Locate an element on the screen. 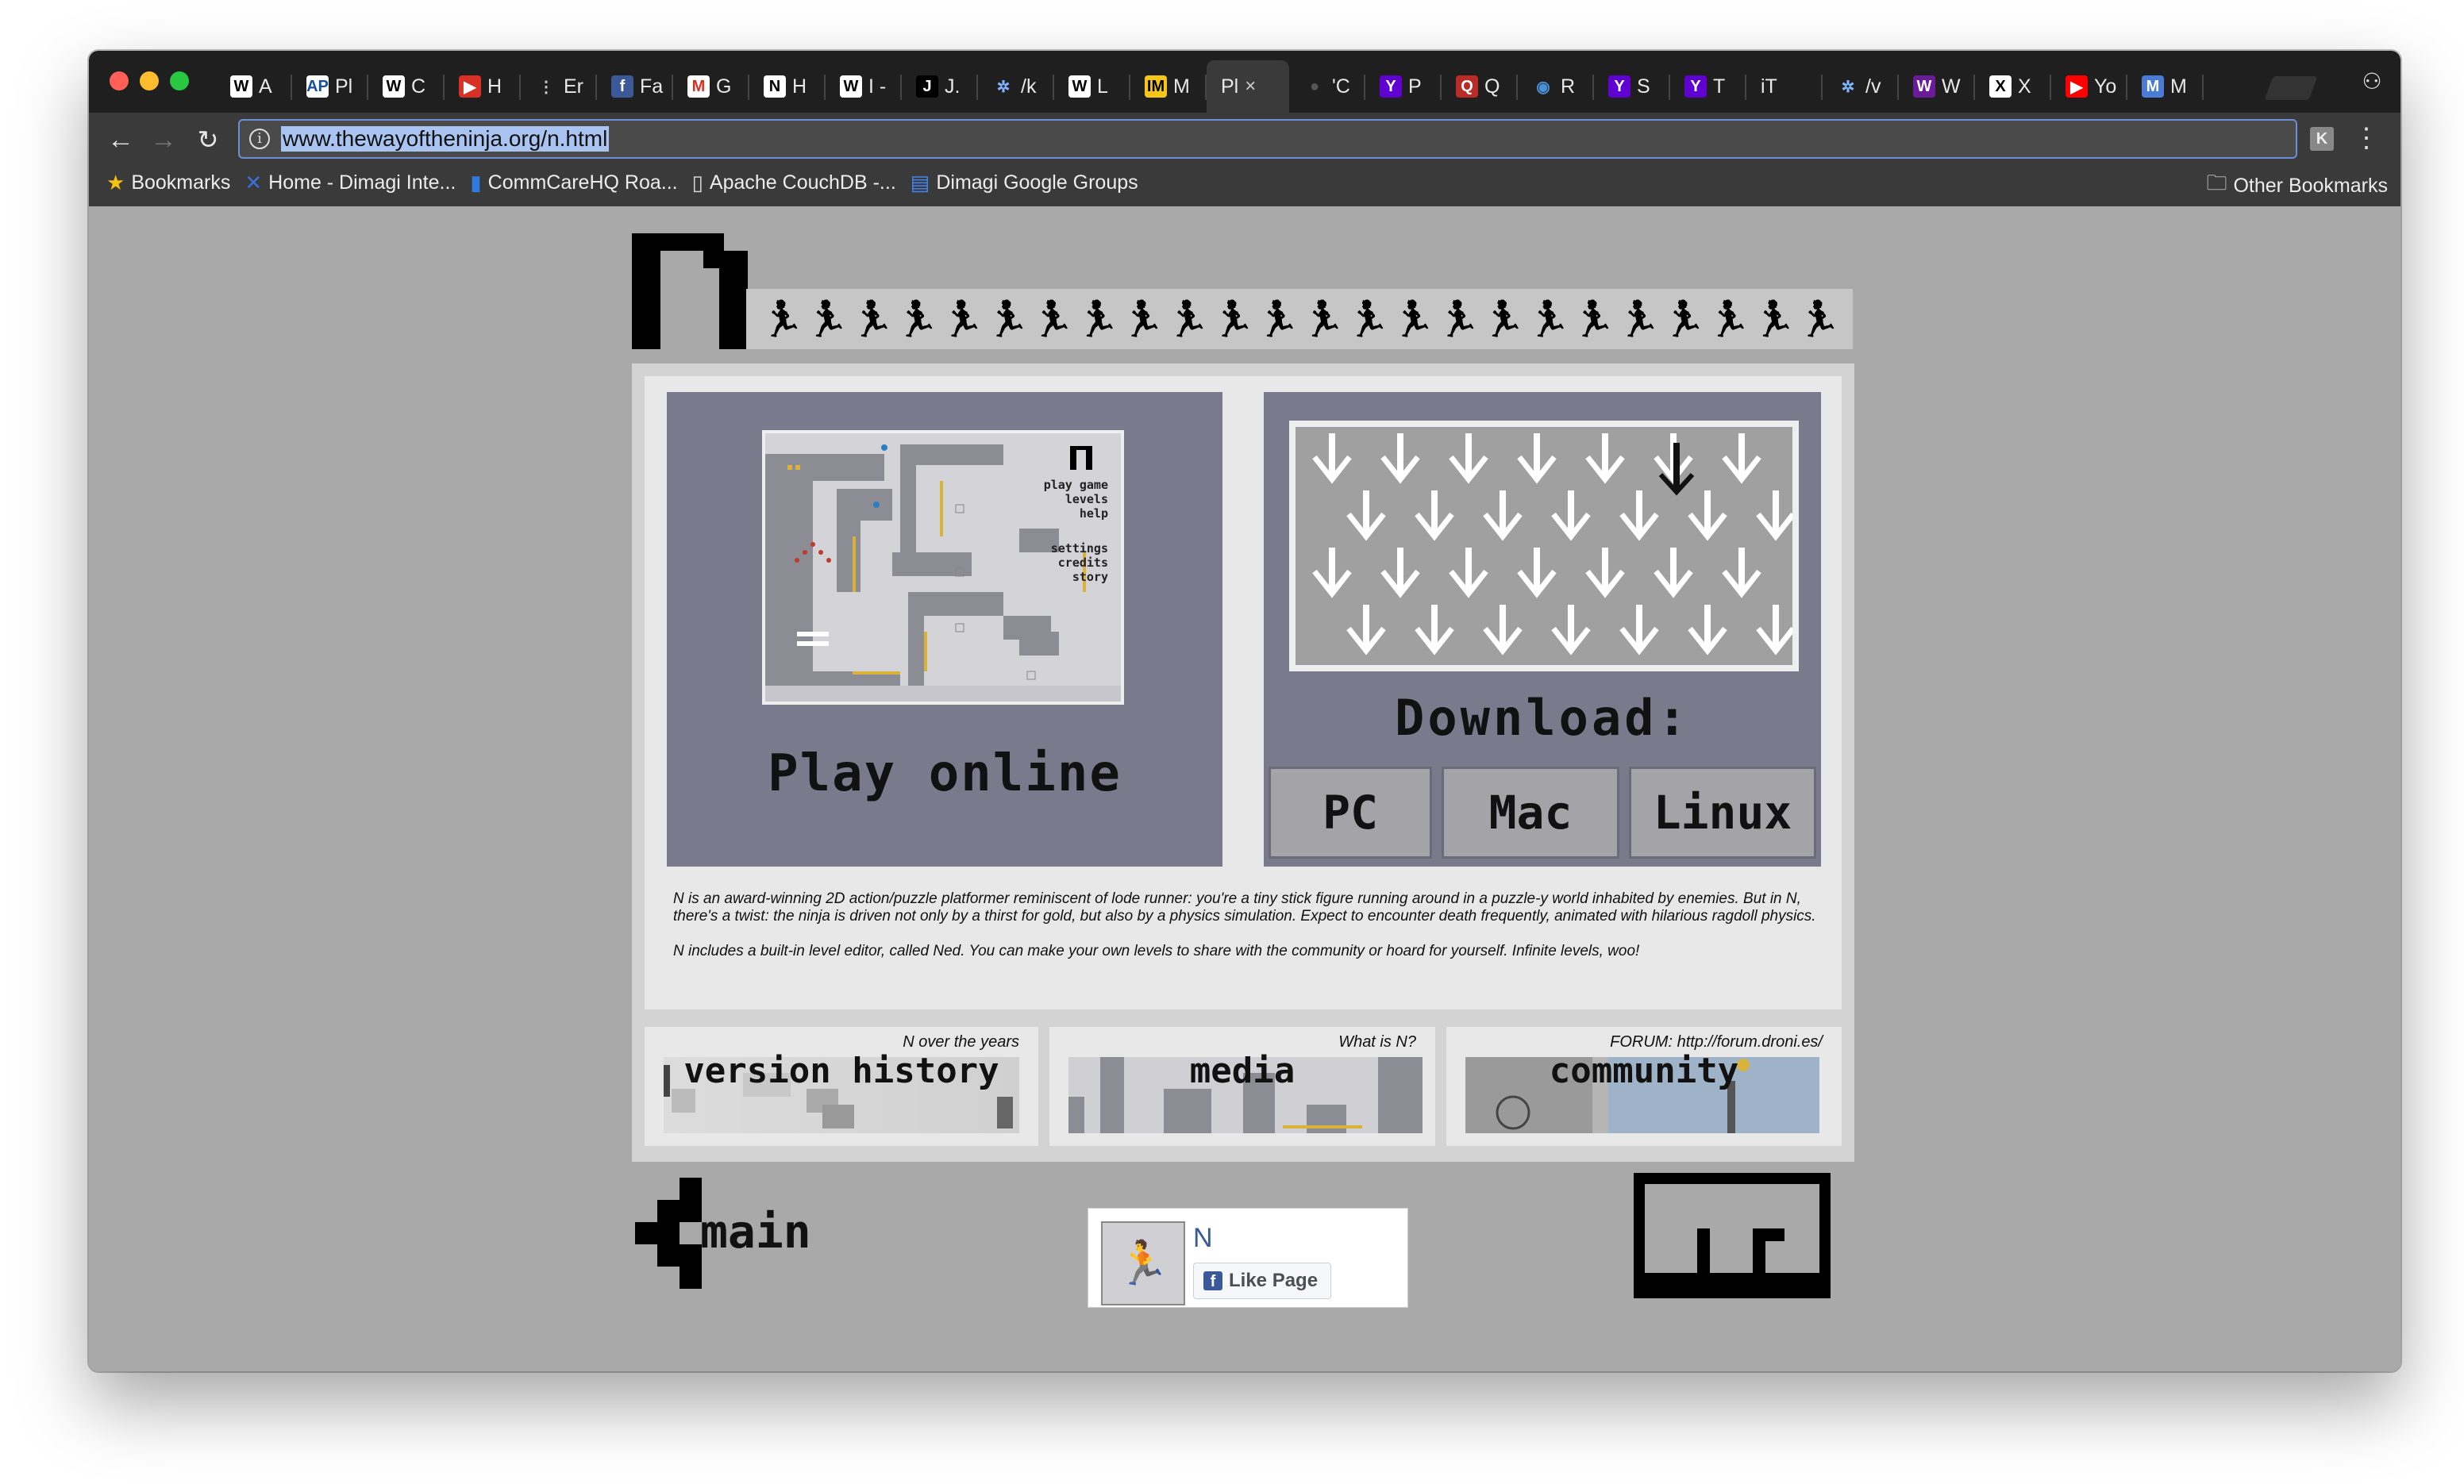 Image resolution: width=2464 pixels, height=1484 pixels. browser-tab: ● 'C is located at coordinates (1327, 86).